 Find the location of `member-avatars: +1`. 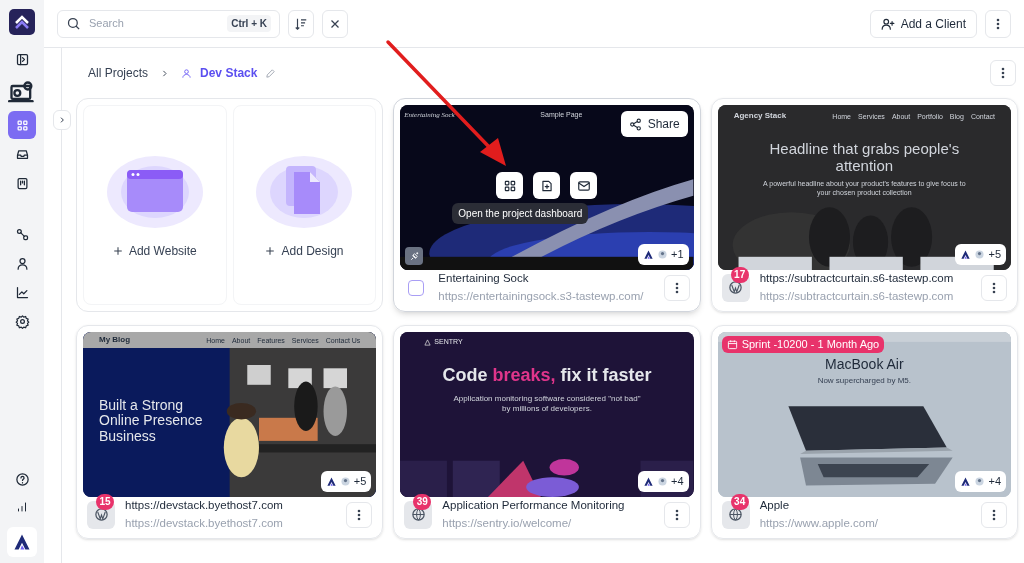

member-avatars: +1 is located at coordinates (663, 254).